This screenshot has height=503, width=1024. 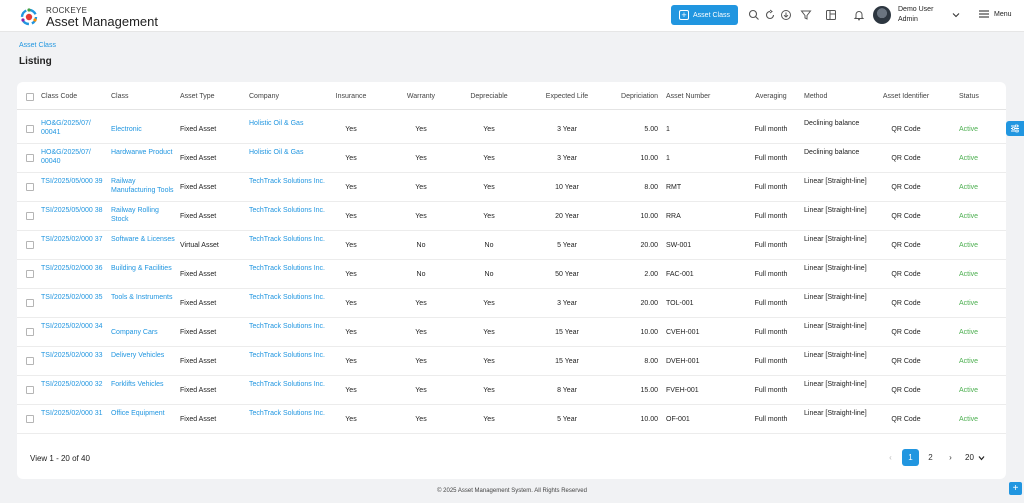 What do you see at coordinates (73, 384) in the screenshot?
I see `cell-class-code: TSI/2025/02/000 32` at bounding box center [73, 384].